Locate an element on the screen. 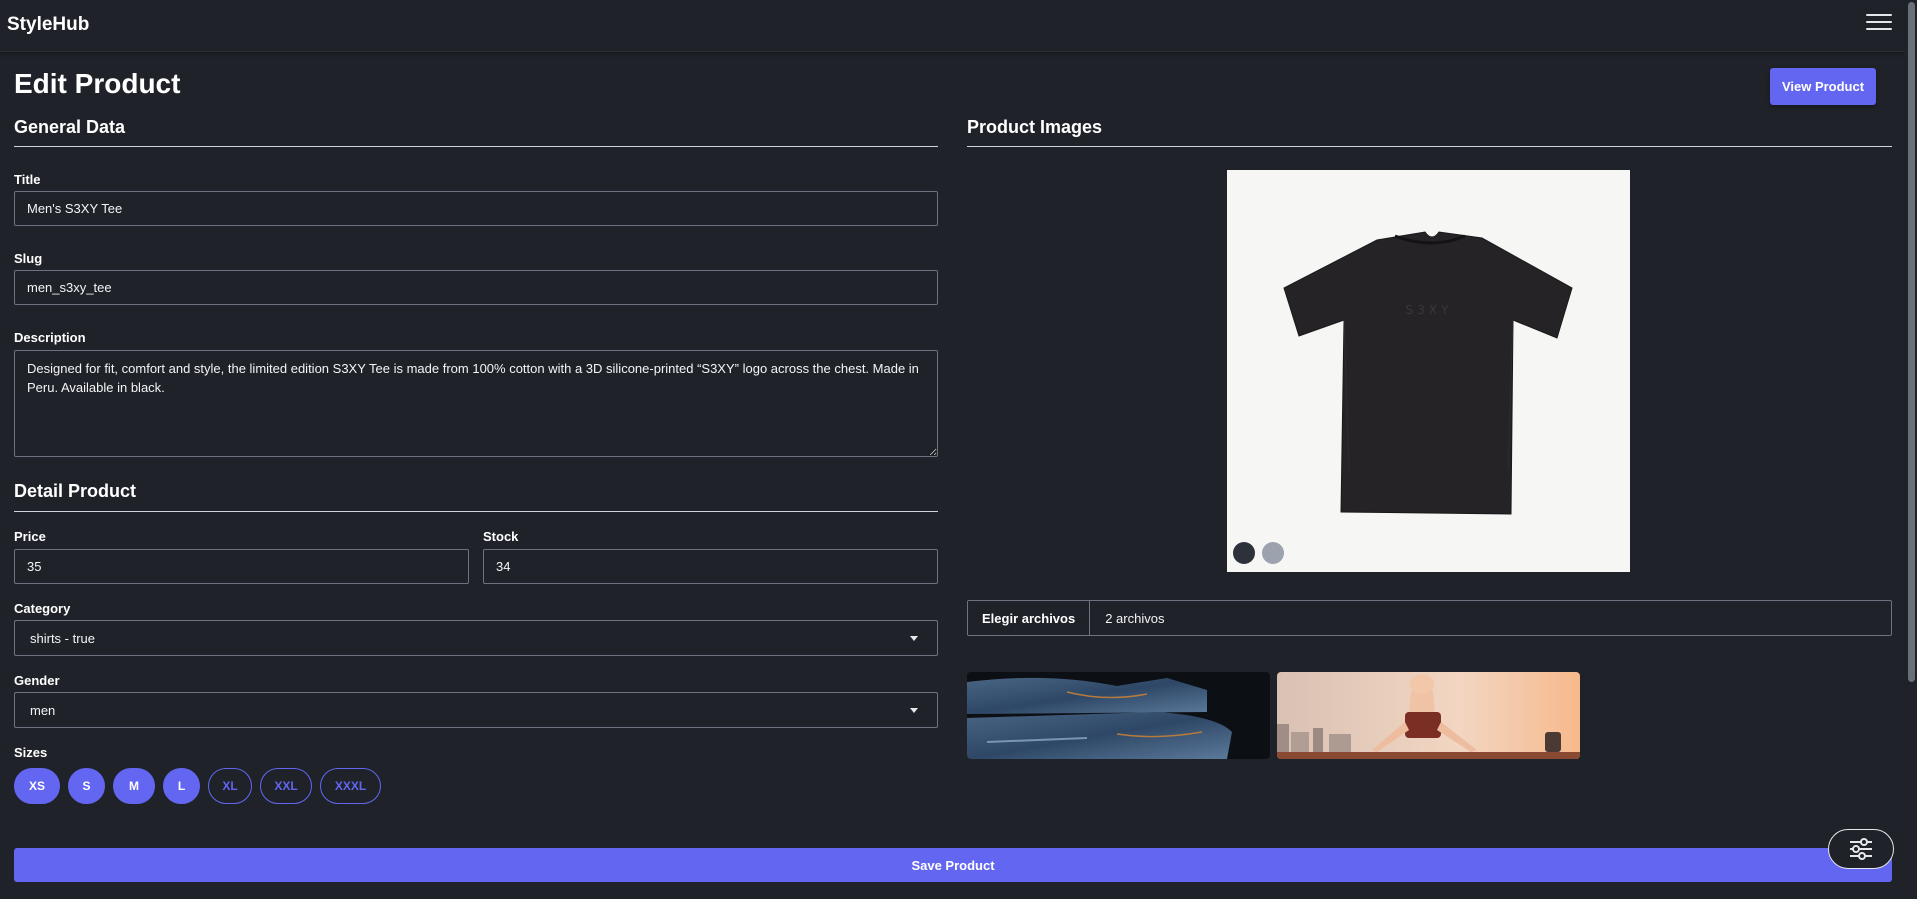 This screenshot has width=1917, height=899. product-image-carousel: S3XY is located at coordinates (1428, 371).